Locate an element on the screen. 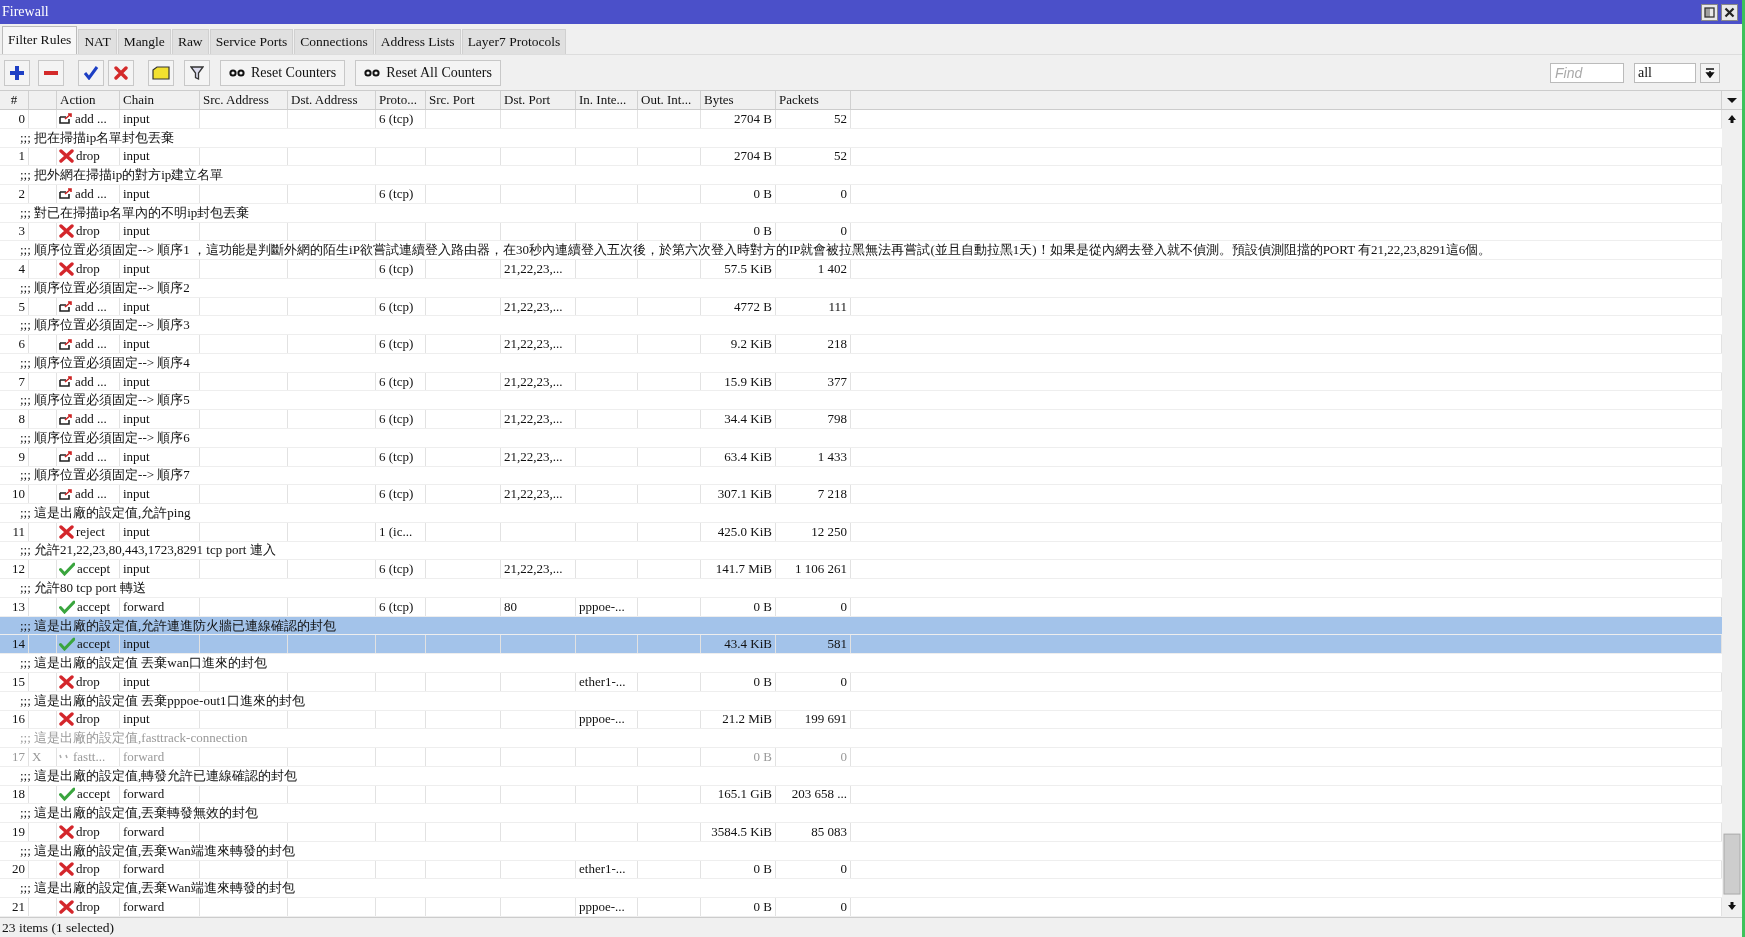 Image resolution: width=1745 pixels, height=937 pixels. table-cell: 2 is located at coordinates (14, 194).